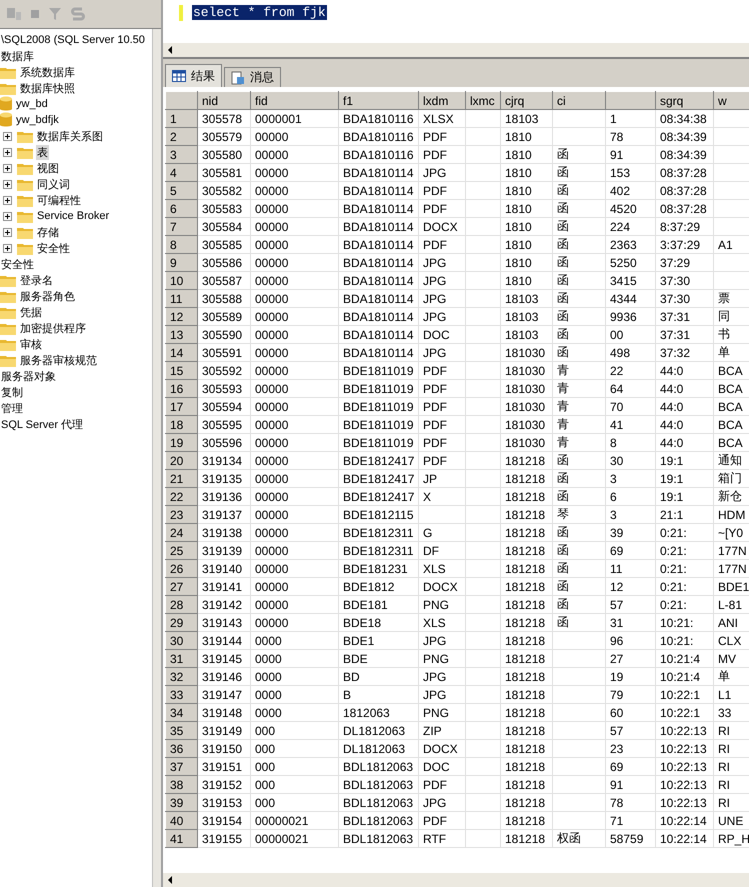 This screenshot has width=749, height=887. I want to click on row-header: 33, so click(182, 695).